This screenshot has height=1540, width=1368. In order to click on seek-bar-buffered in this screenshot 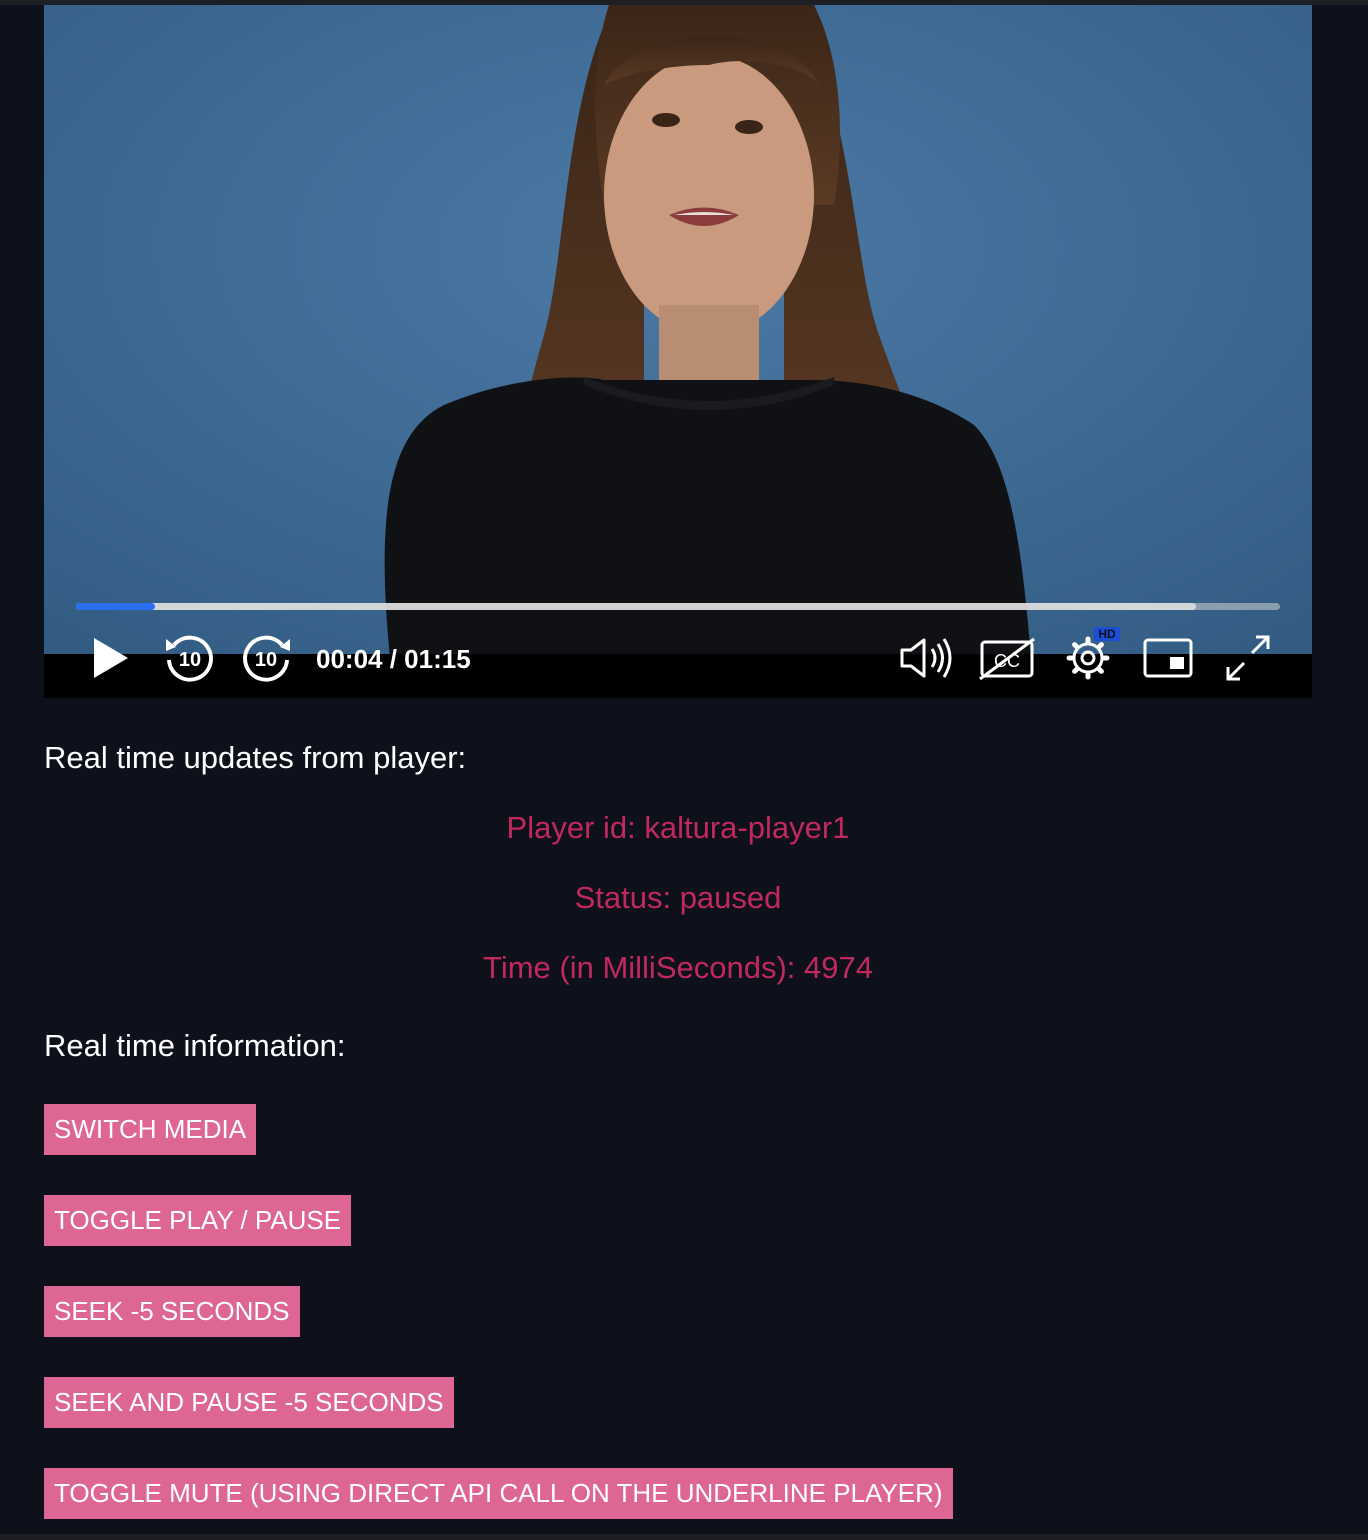, I will do `click(636, 606)`.